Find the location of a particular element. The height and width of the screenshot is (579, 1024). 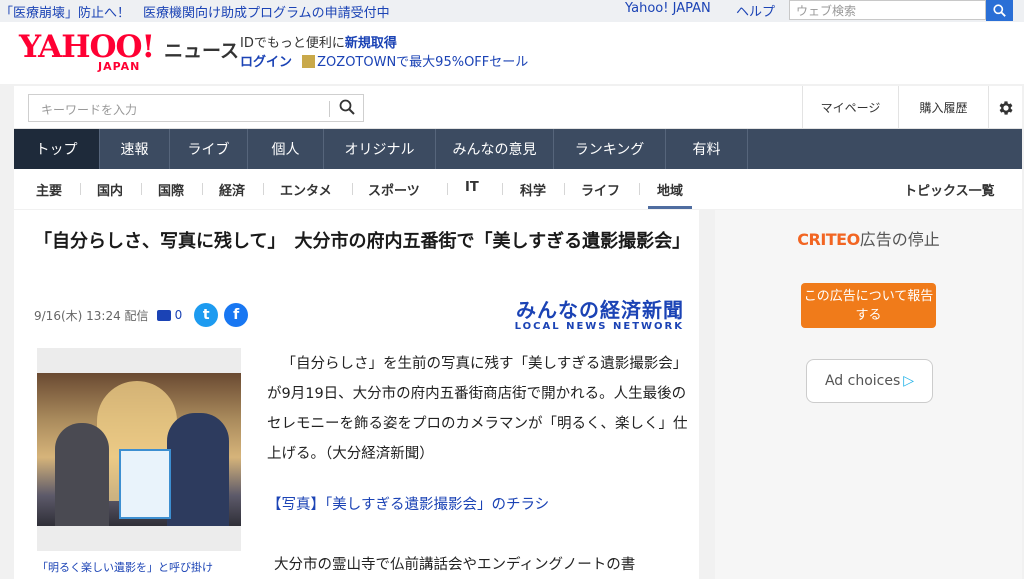

cat-domestic: 国内 is located at coordinates (110, 189).